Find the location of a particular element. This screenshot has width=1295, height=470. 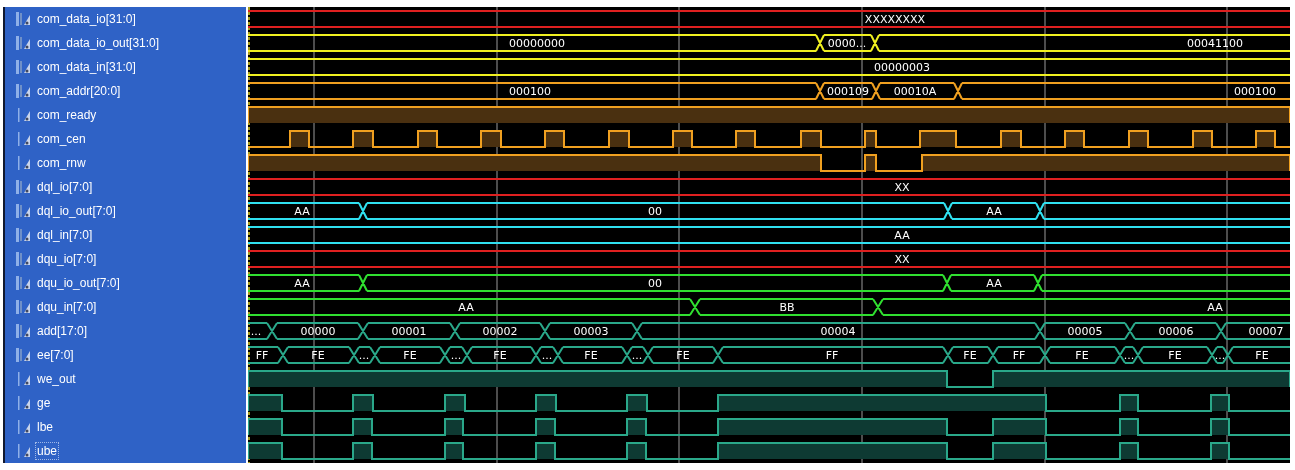

bus-value: XXXXXXXX is located at coordinates (895, 19).